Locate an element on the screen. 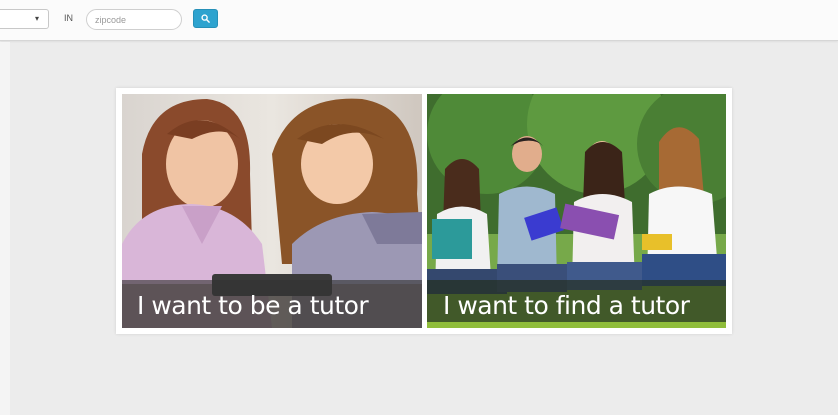 Image resolution: width=838 pixels, height=415 pixels. caret-down-icon: ▾ is located at coordinates (36, 18).